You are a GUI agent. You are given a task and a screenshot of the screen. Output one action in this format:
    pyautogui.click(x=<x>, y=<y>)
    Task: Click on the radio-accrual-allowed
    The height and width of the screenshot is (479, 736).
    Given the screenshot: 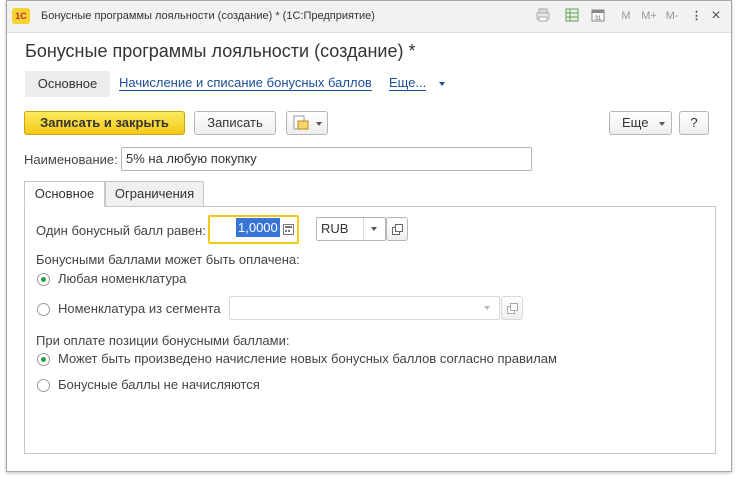 What is the action you would take?
    pyautogui.click(x=43, y=359)
    